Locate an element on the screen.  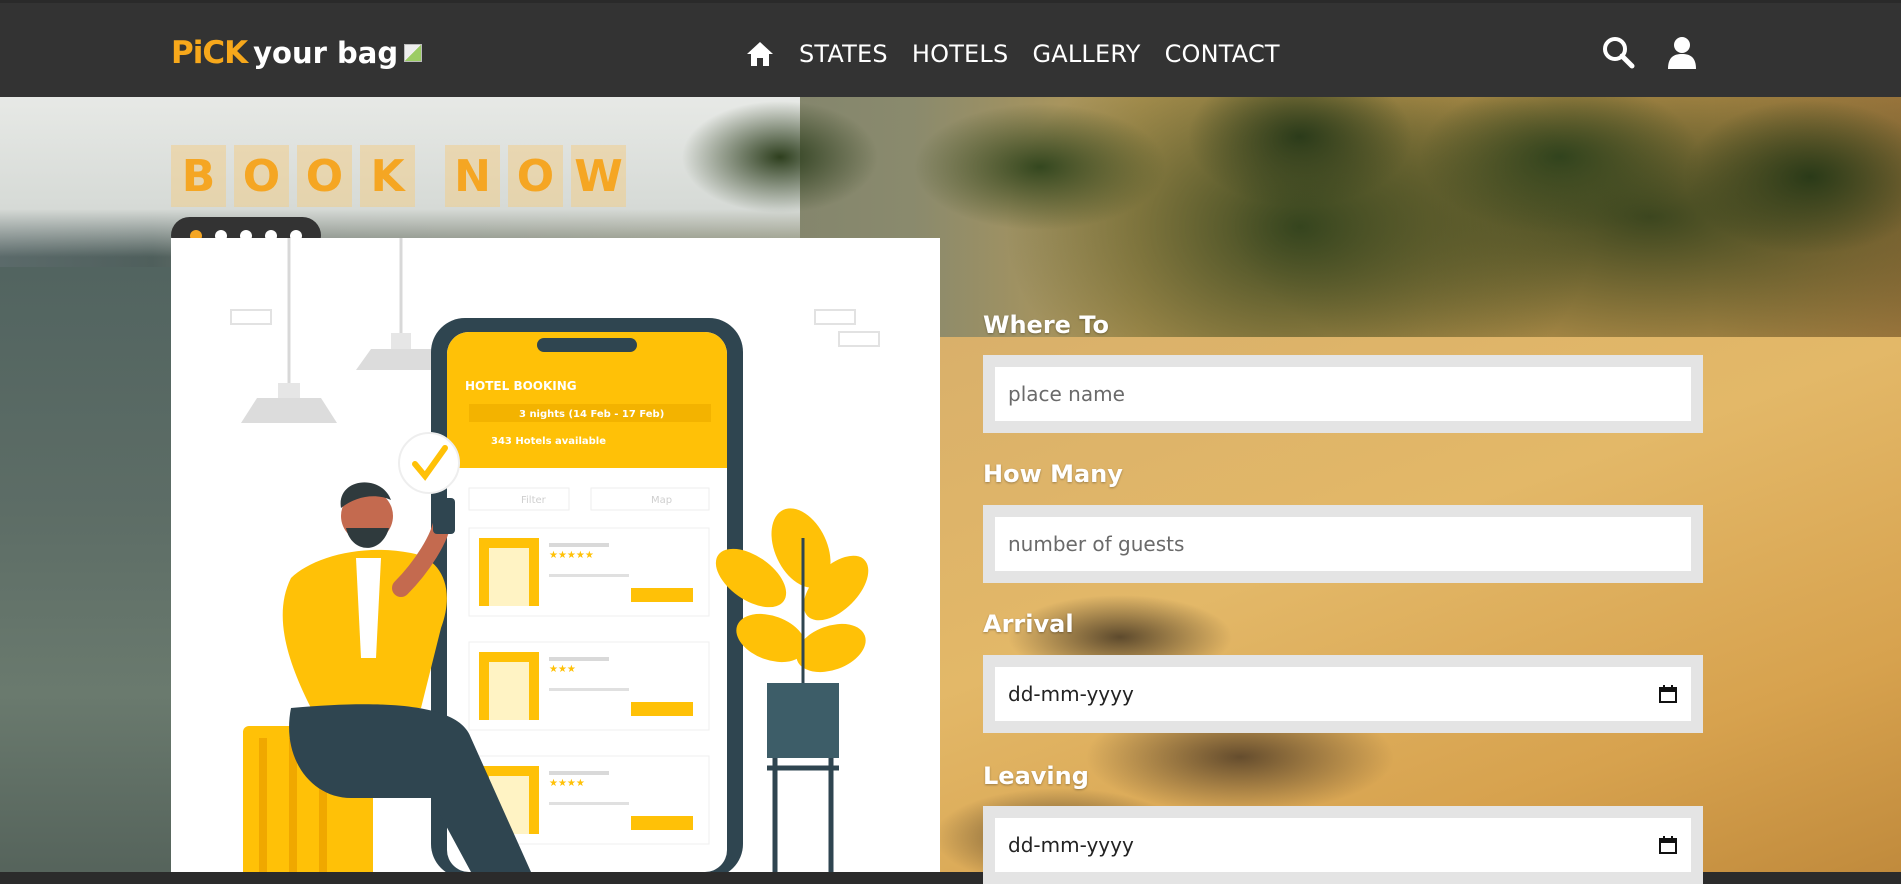
where-to-field: place name is located at coordinates (1343, 394).